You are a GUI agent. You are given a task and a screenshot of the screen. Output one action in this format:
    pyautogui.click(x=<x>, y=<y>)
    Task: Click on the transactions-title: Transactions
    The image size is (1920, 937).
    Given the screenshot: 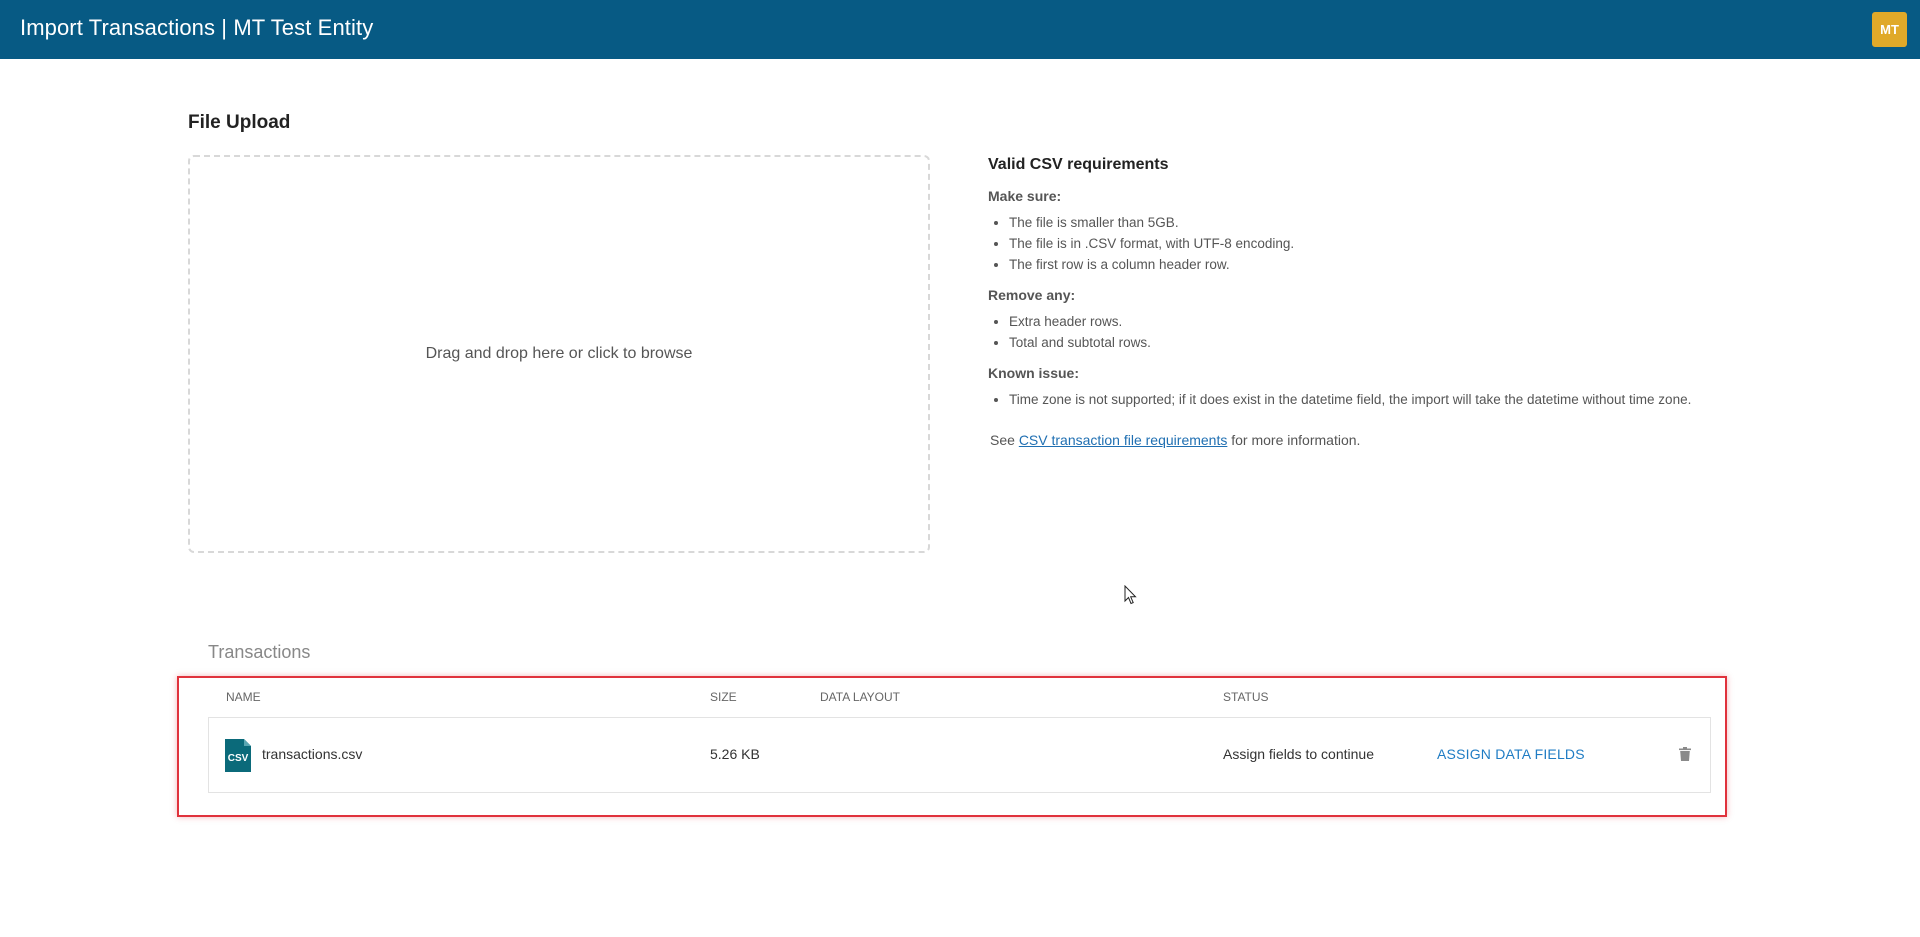 What is the action you would take?
    pyautogui.click(x=259, y=652)
    